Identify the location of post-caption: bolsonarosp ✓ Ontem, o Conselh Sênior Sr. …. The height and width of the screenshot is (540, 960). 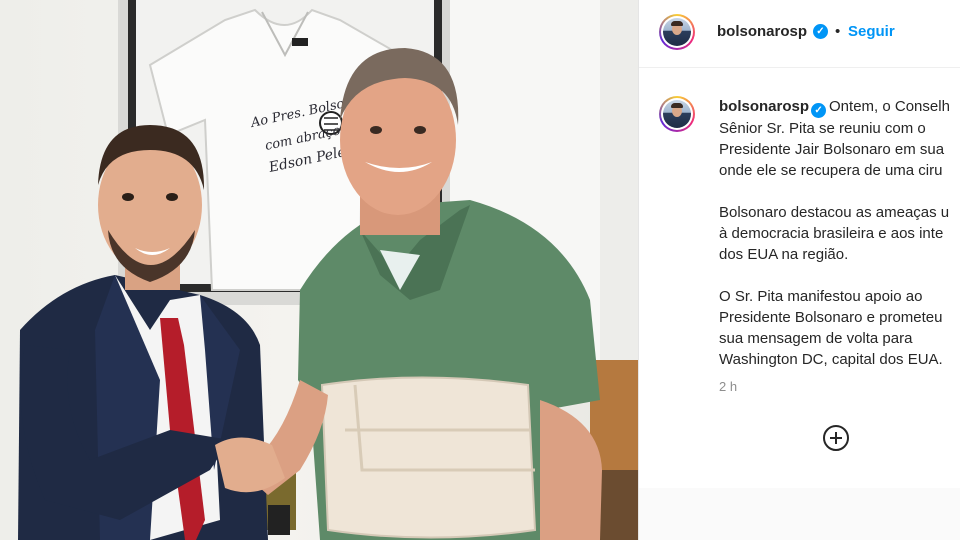
(839, 243).